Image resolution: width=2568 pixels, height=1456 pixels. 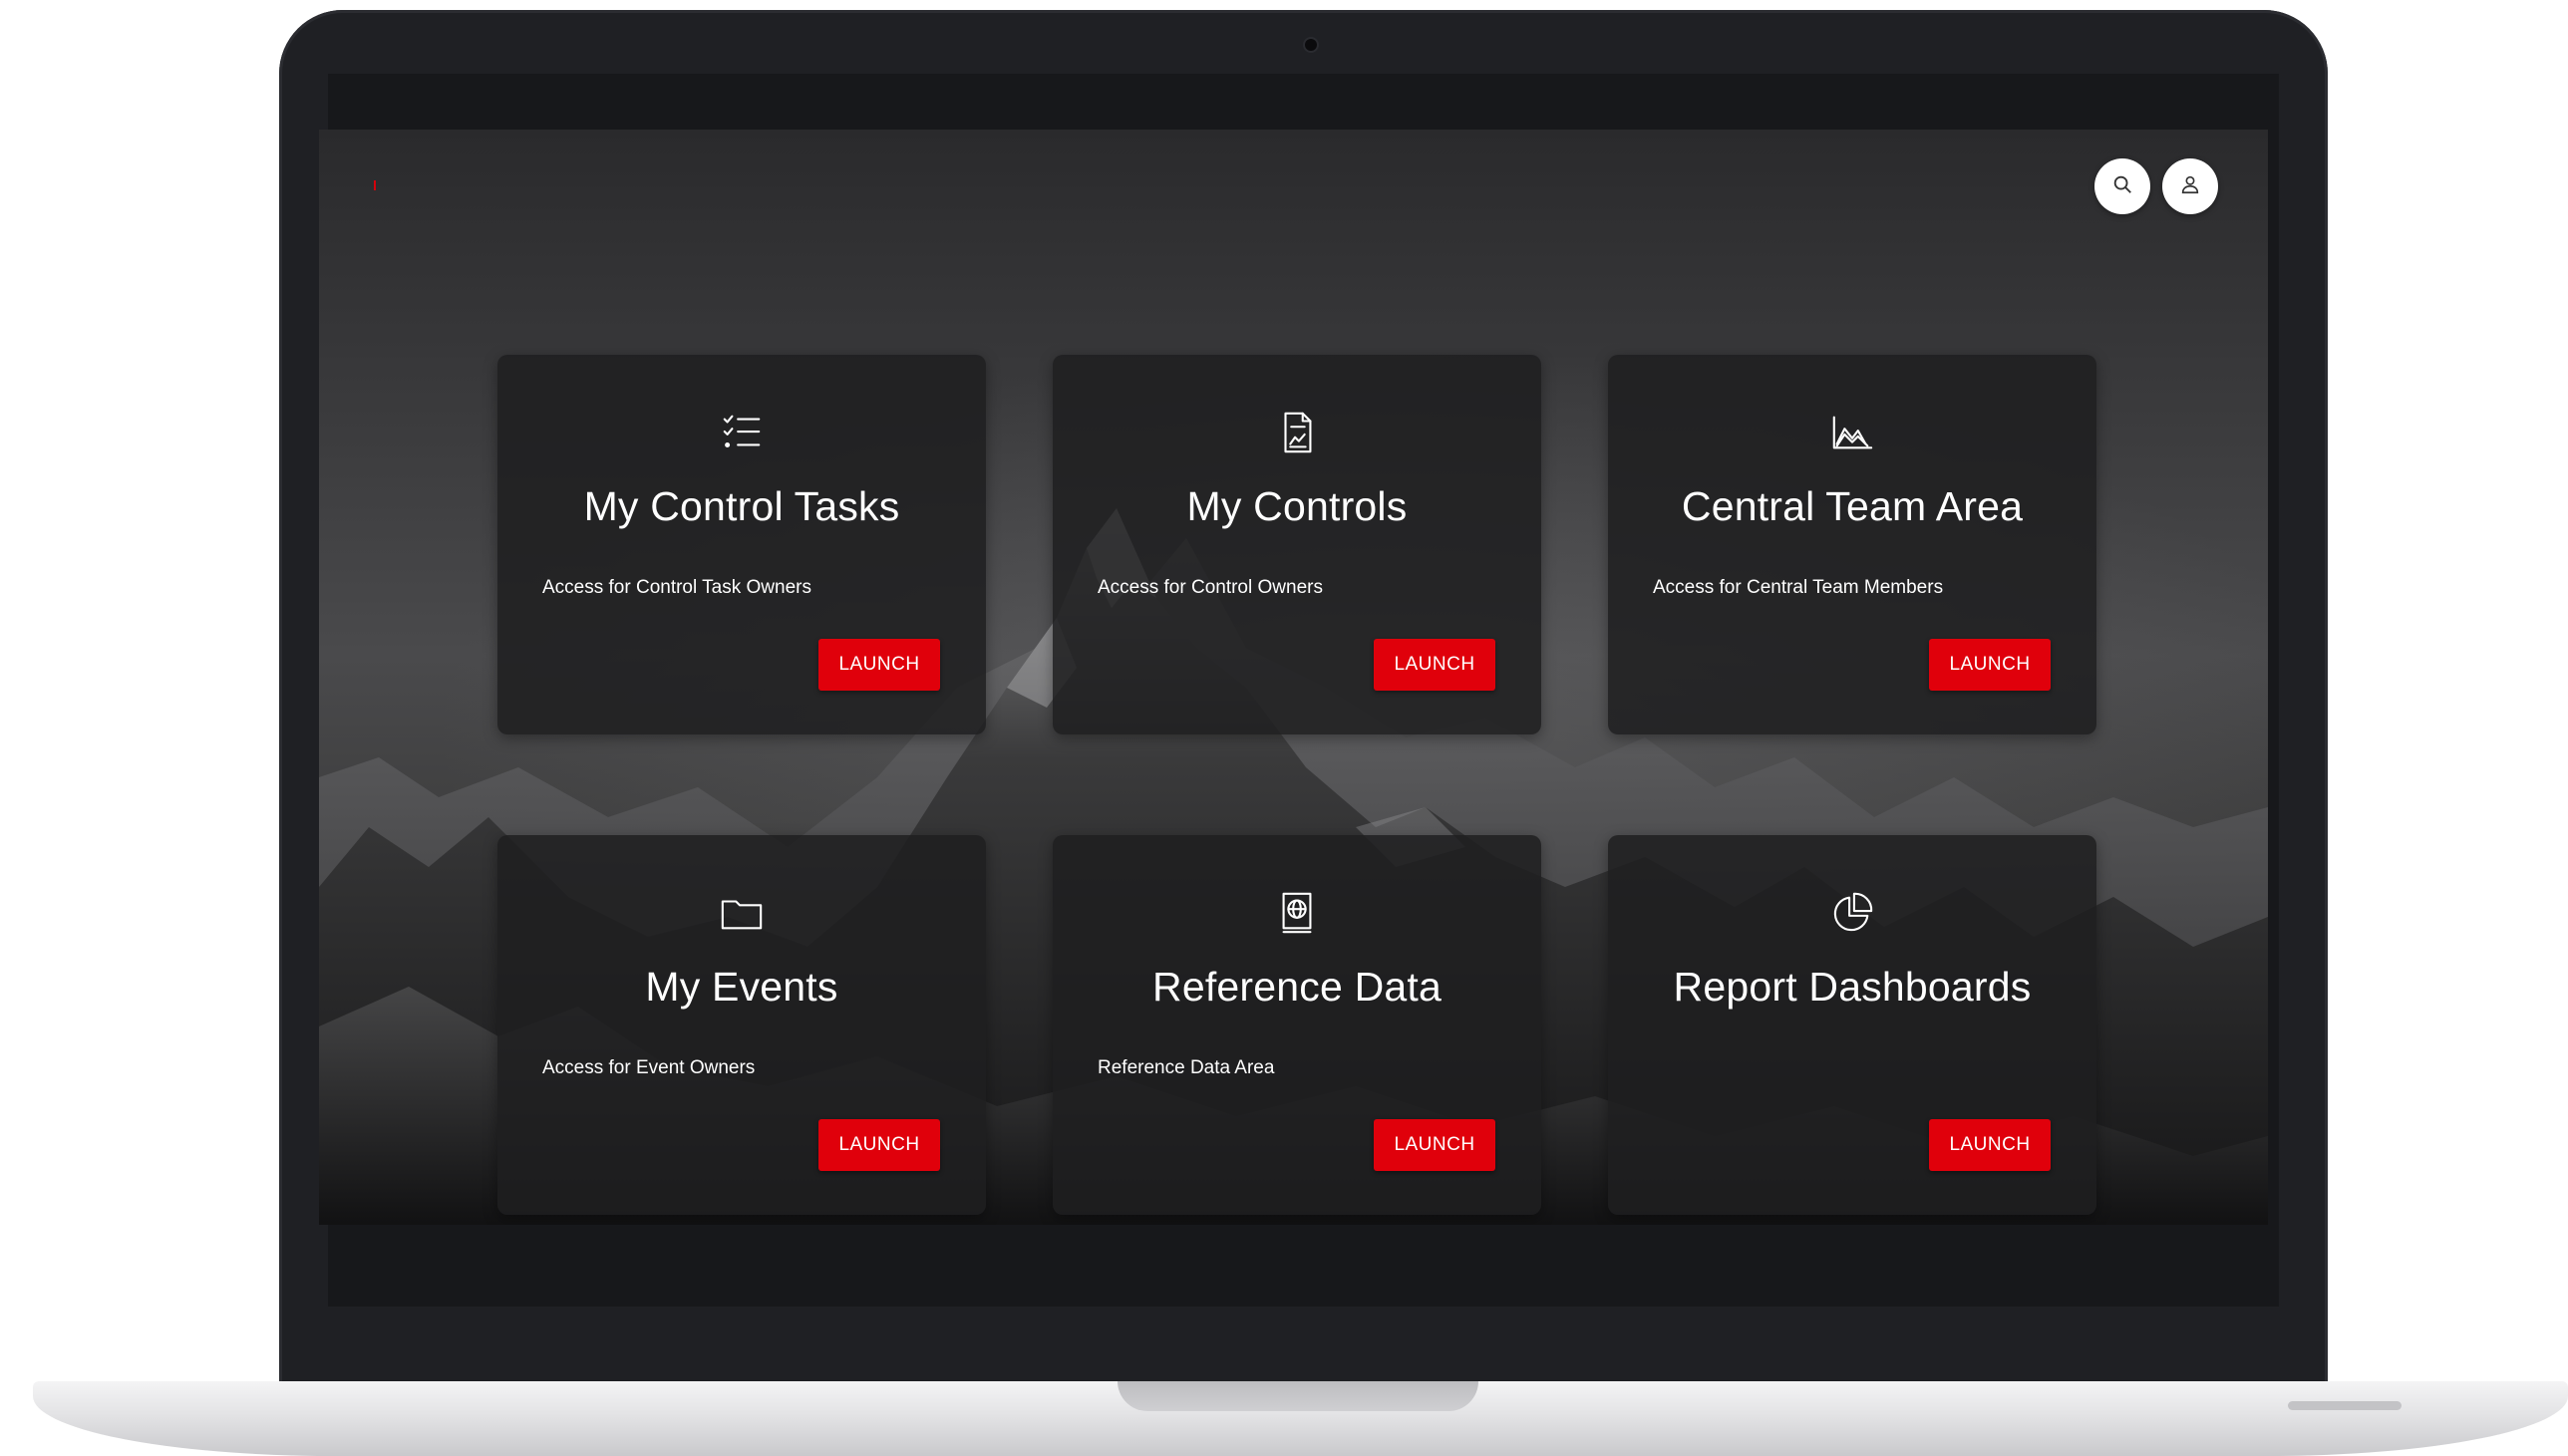 What do you see at coordinates (1297, 987) in the screenshot?
I see `card-title: Reference Data` at bounding box center [1297, 987].